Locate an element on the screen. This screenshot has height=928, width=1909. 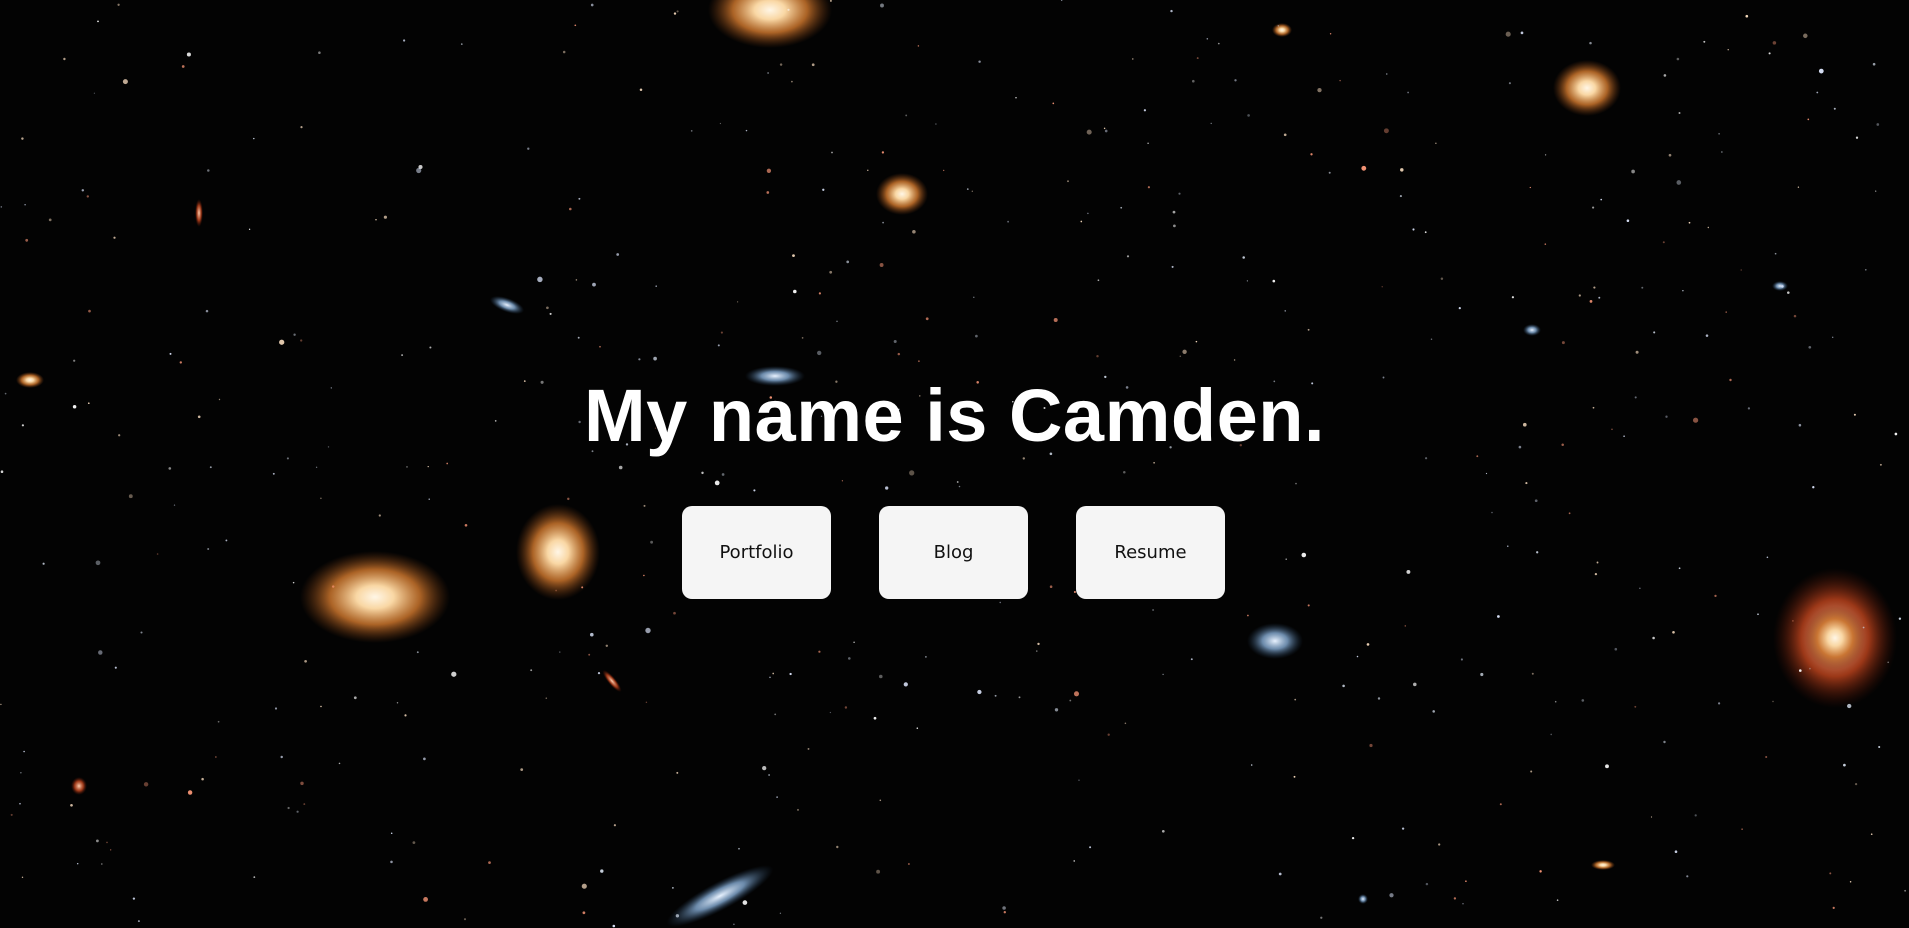
page-title: My name is Camden. is located at coordinates (954, 415).